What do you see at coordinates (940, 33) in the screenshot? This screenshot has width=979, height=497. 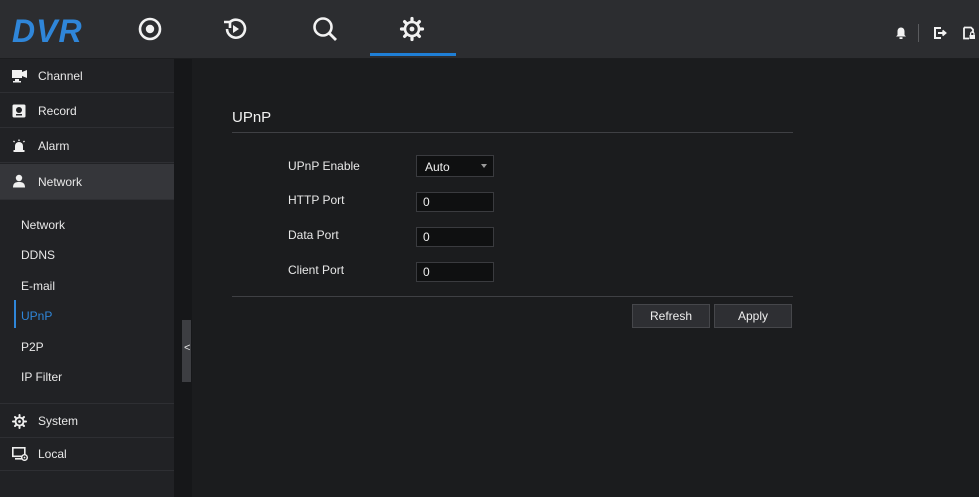 I see `logout-icon` at bounding box center [940, 33].